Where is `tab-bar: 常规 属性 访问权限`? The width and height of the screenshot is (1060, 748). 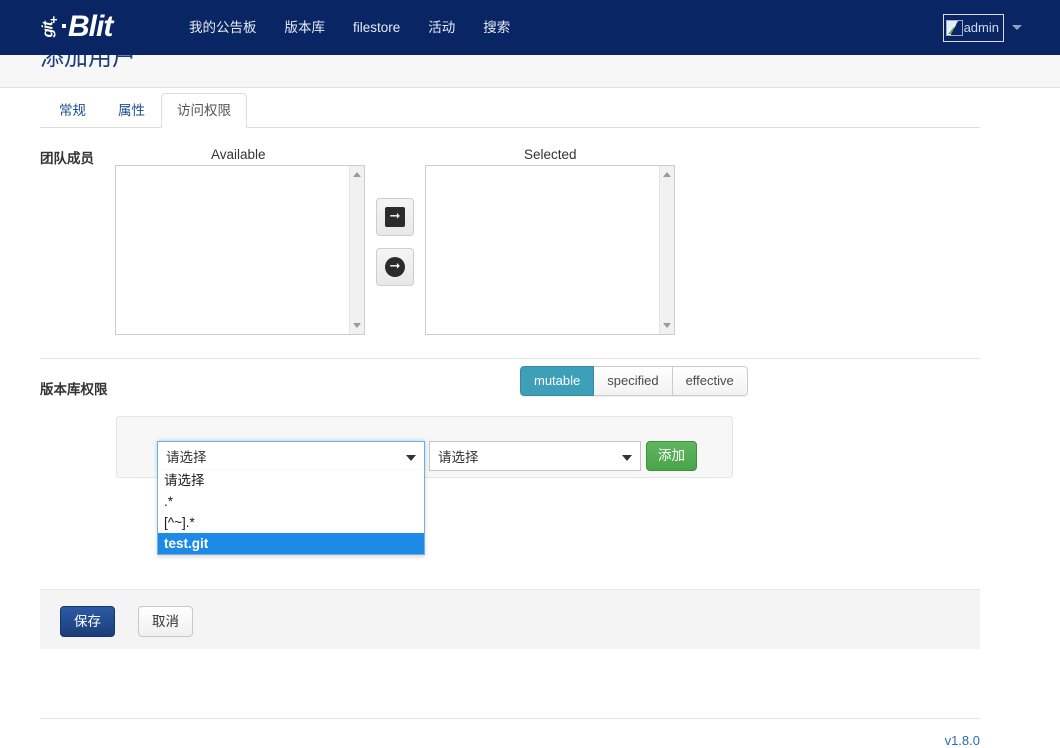 tab-bar: 常规 属性 访问权限 is located at coordinates (510, 110).